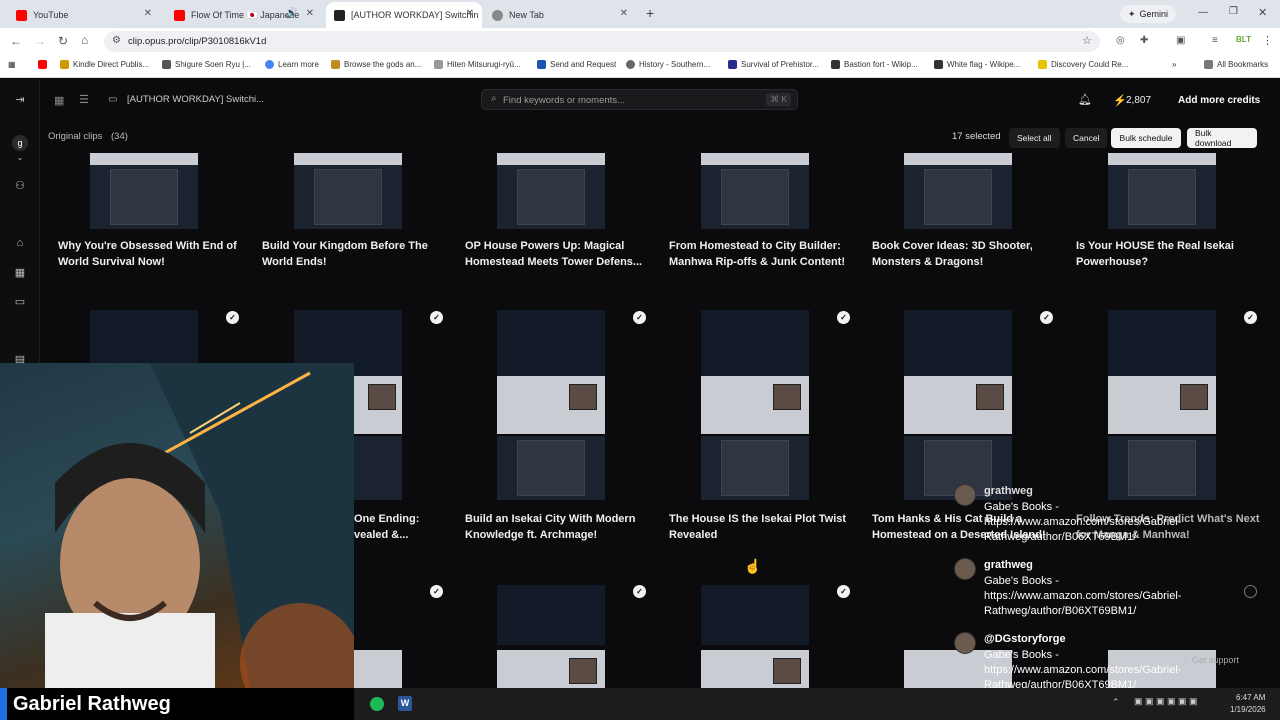 This screenshot has height=720, width=1280. Describe the element at coordinates (12, 64) in the screenshot. I see `apps-icon: ▦` at that location.